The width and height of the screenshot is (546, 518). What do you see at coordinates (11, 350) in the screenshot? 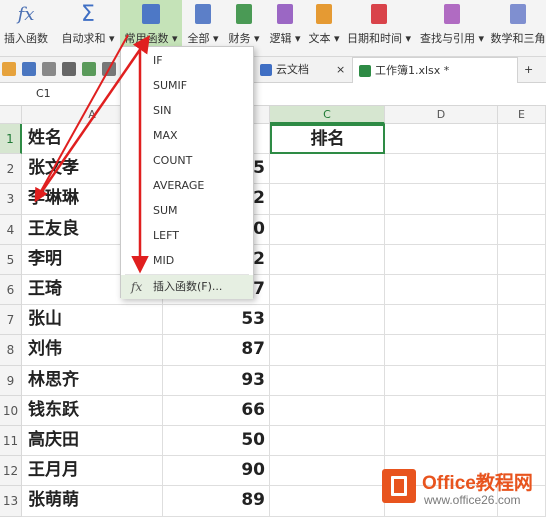
I see `row-header-8: 8` at bounding box center [11, 350].